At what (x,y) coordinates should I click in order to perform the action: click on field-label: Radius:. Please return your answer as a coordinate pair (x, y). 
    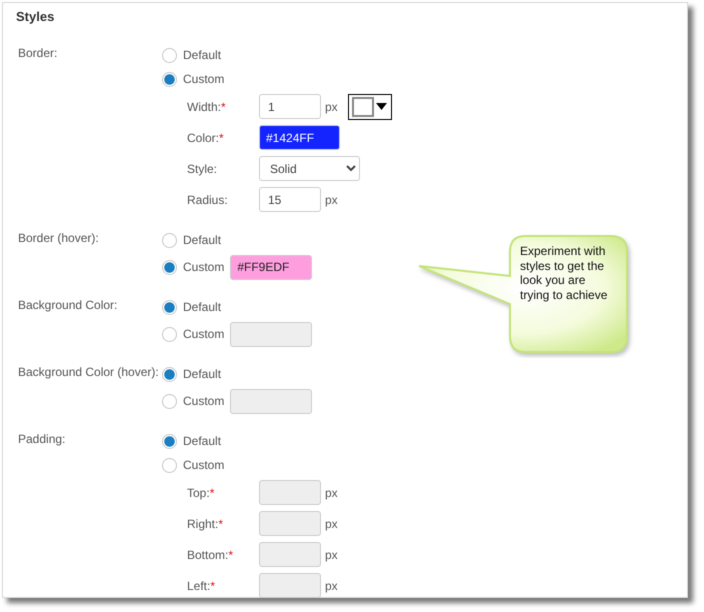
    Looking at the image, I should click on (207, 199).